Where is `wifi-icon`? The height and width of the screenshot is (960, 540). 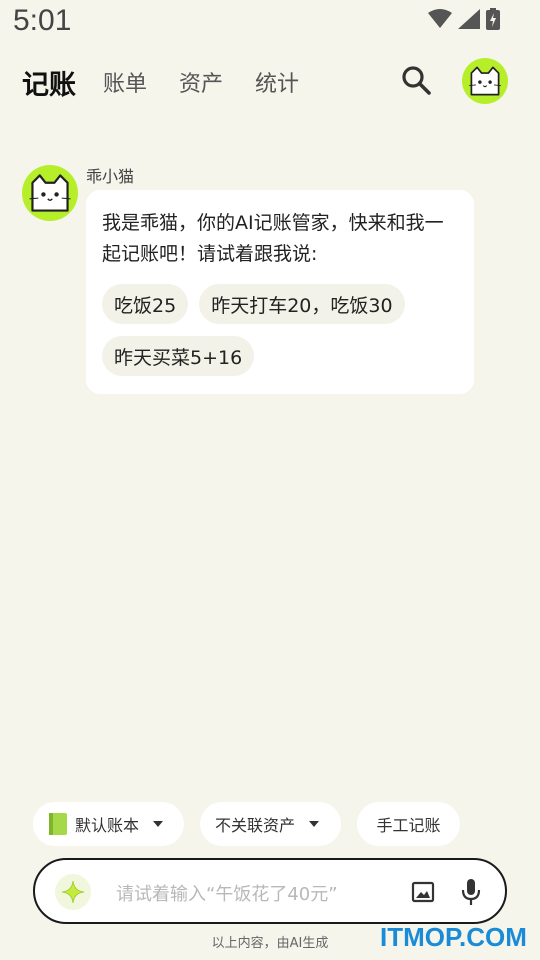
wifi-icon is located at coordinates (440, 18).